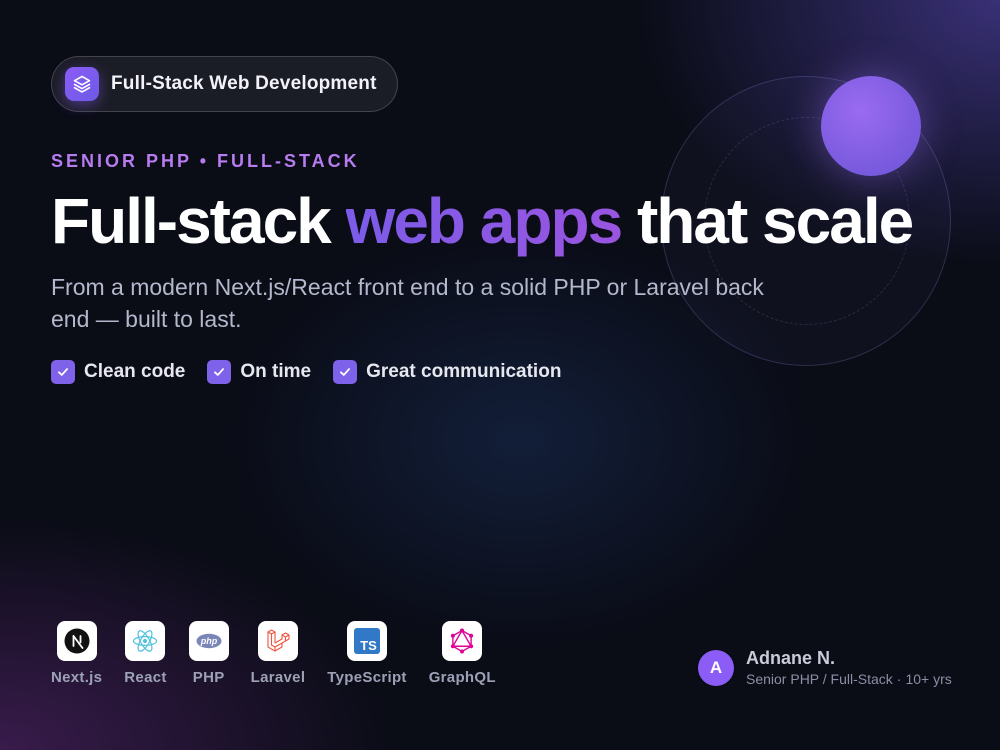 The height and width of the screenshot is (750, 1000). I want to click on tech-item-react: React, so click(145, 653).